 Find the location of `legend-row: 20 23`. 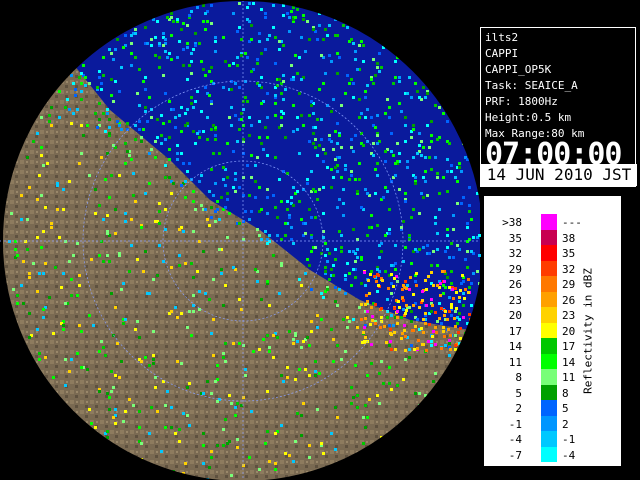

legend-row: 20 23 is located at coordinates (552, 315).